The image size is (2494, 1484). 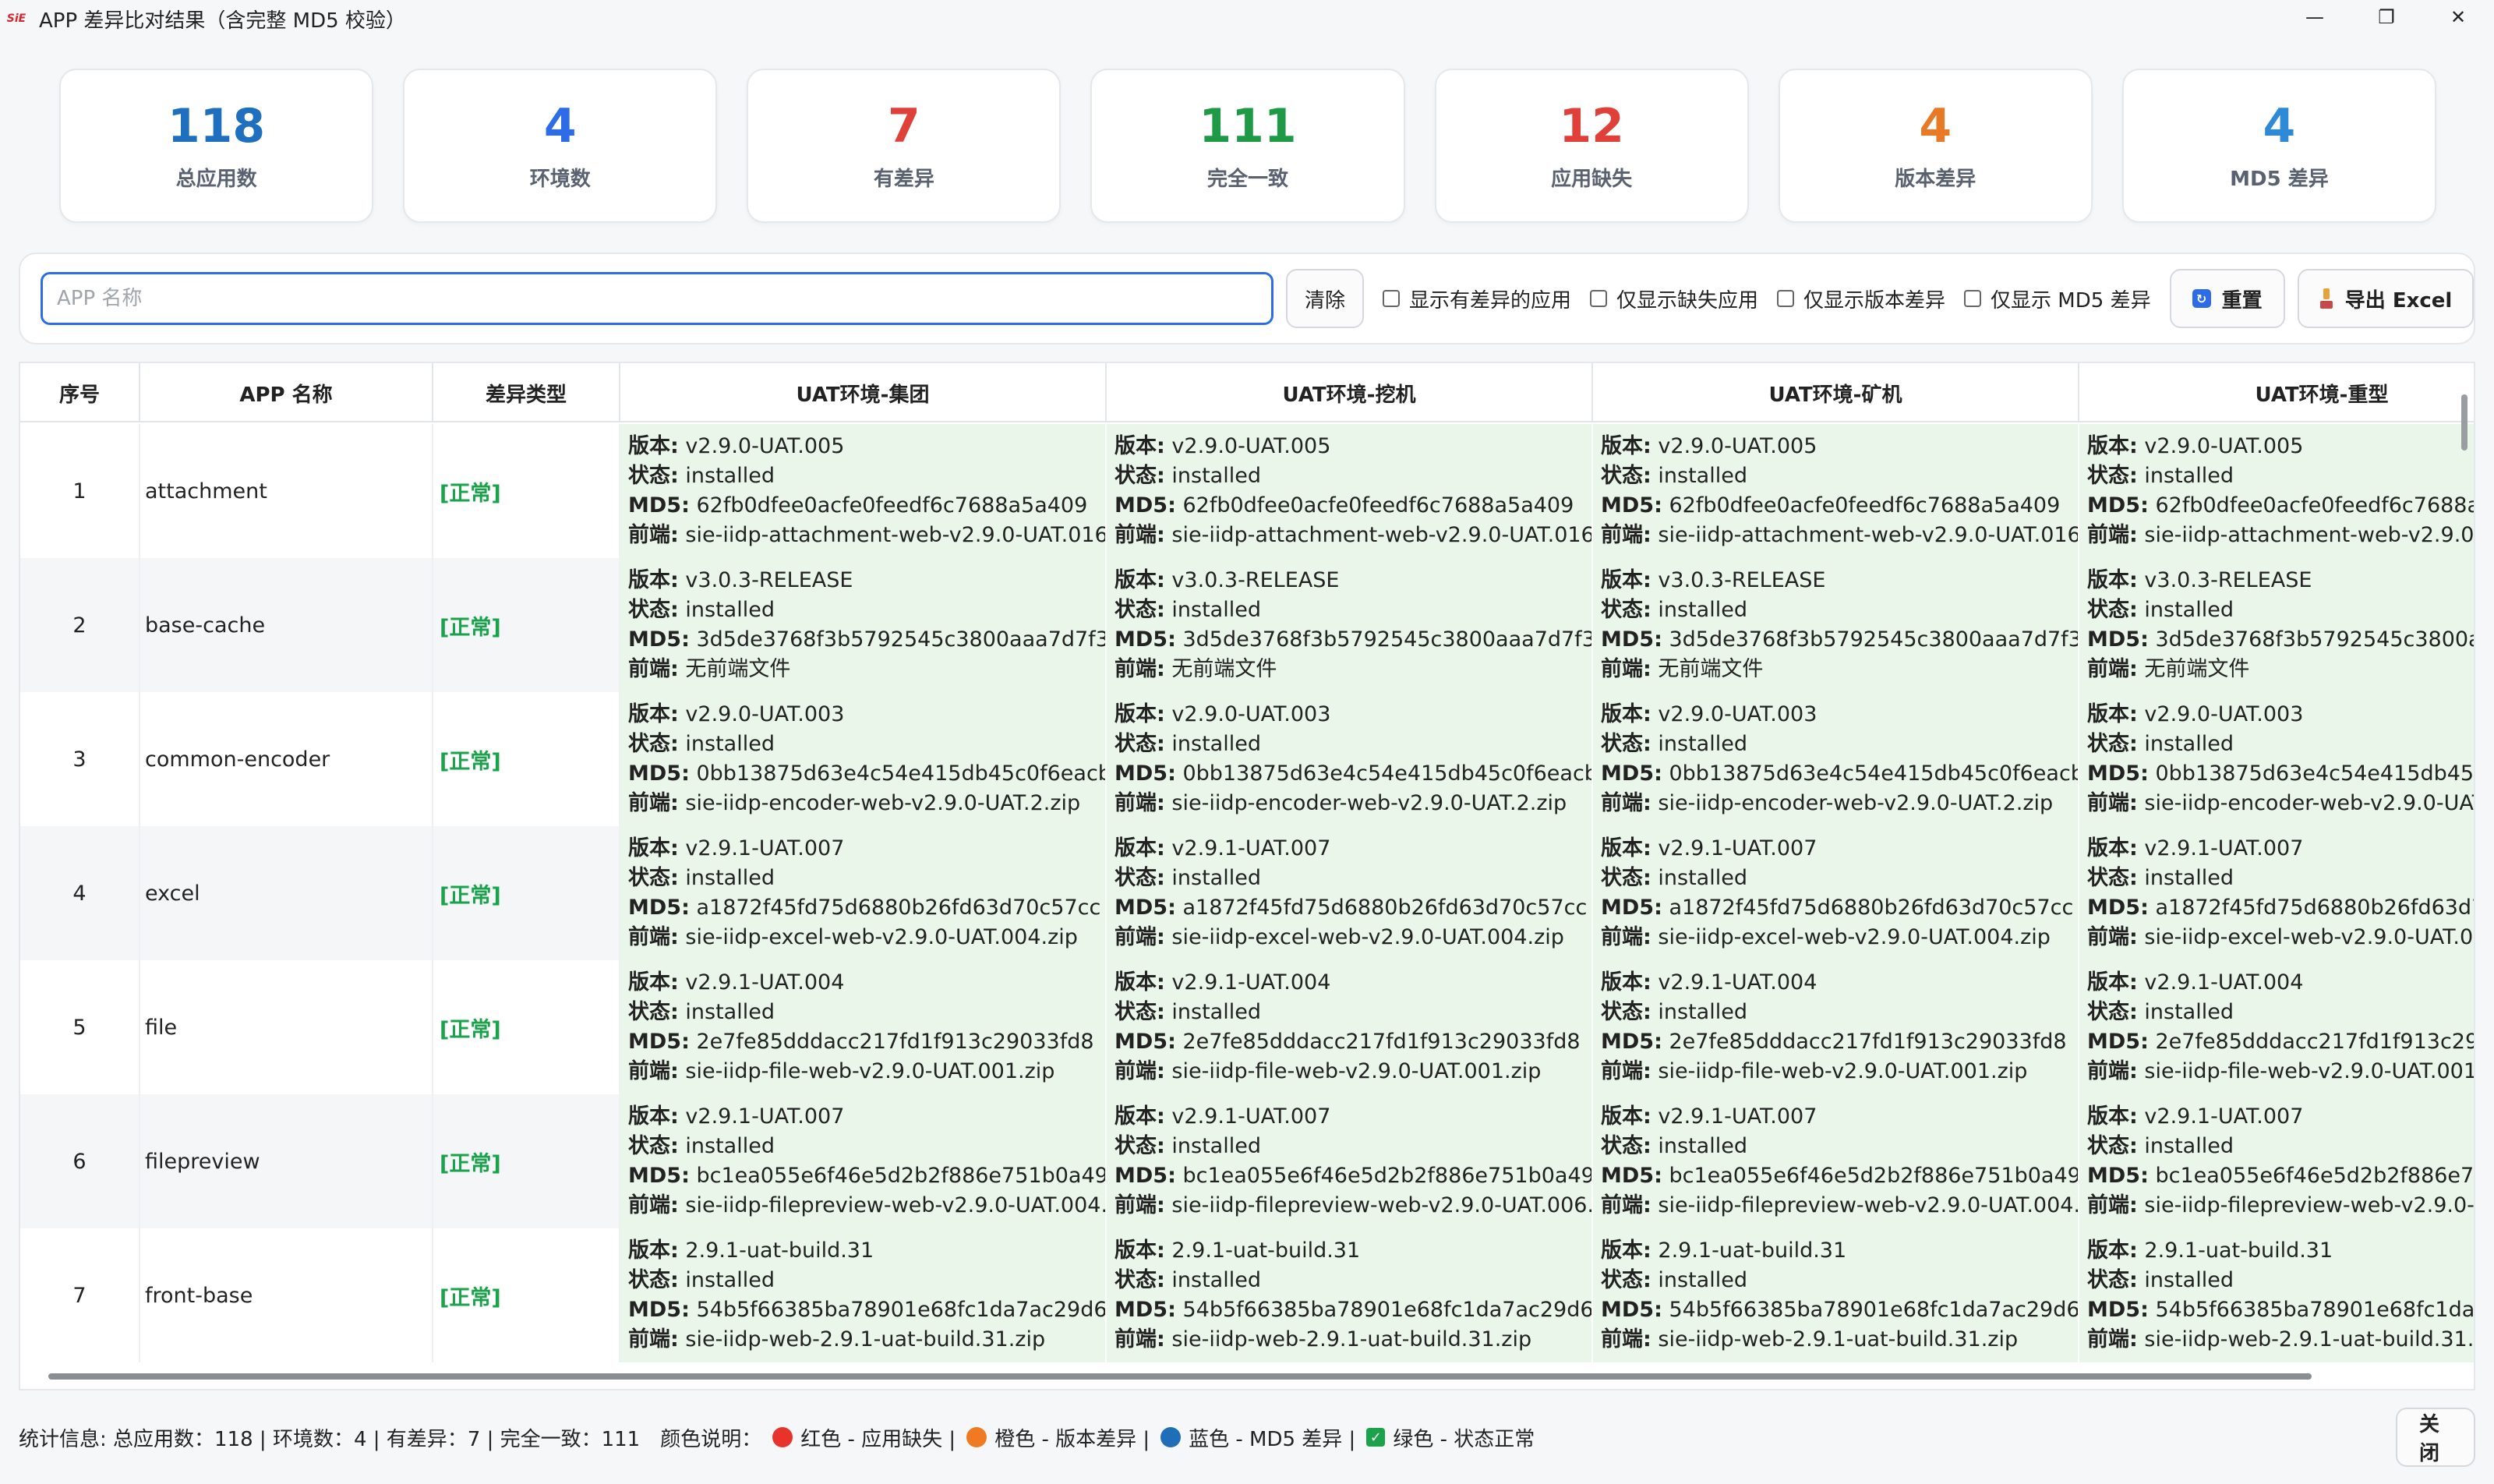 What do you see at coordinates (1353, 774) in the screenshot?
I see `env-md5-line: MD5: 0bb13875d63e4c54e415db45c0f6eacb` at bounding box center [1353, 774].